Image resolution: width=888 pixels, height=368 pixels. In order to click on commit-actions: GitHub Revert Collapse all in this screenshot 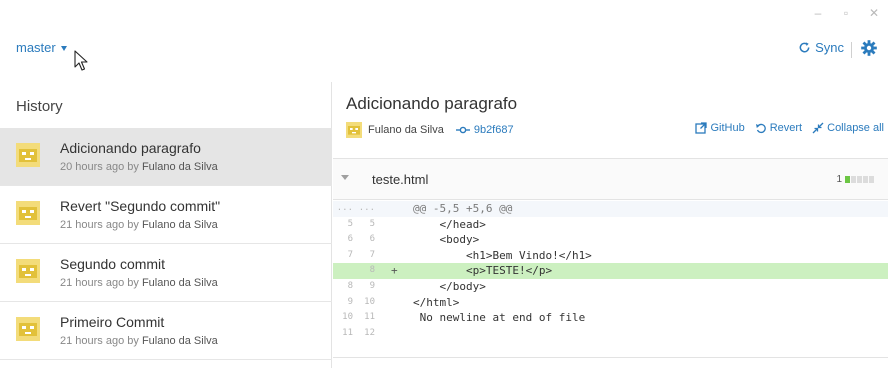, I will do `click(789, 128)`.